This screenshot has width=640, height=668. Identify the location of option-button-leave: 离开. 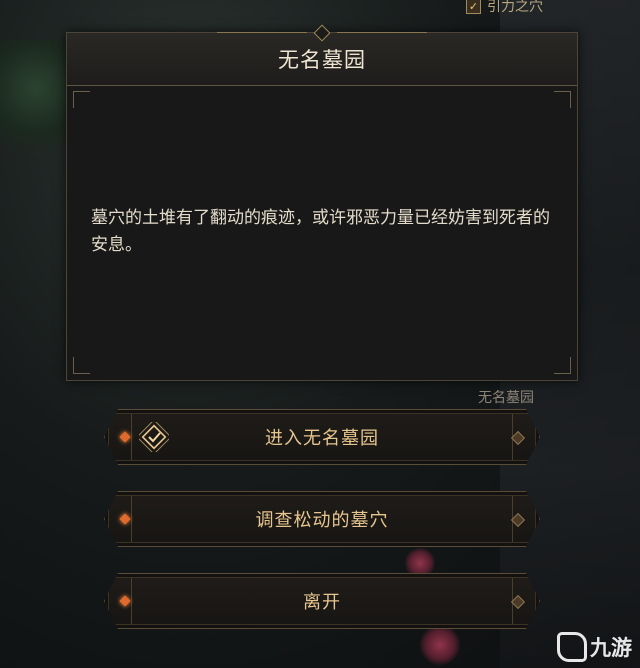
(322, 601).